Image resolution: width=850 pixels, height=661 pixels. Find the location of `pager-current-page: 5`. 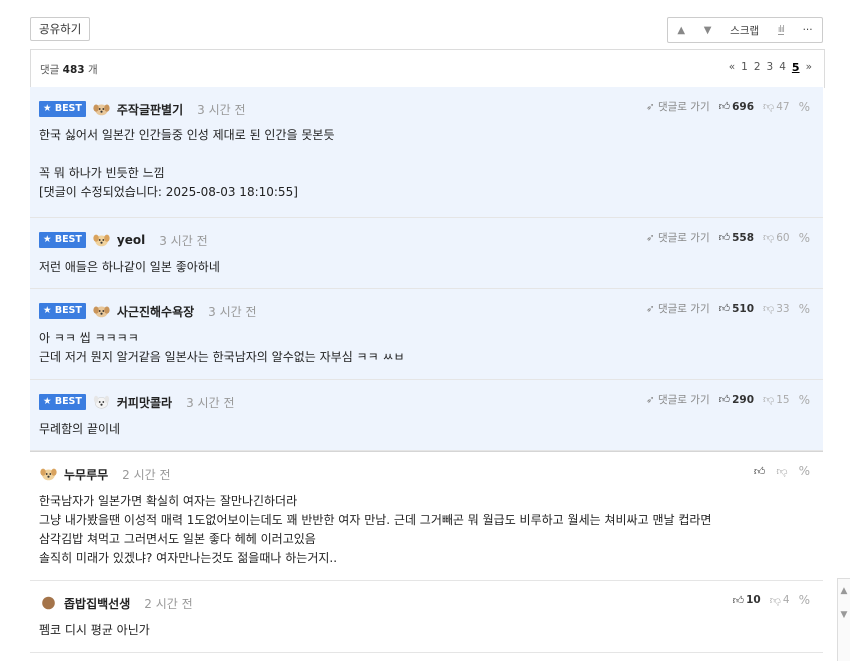

pager-current-page: 5 is located at coordinates (796, 67).